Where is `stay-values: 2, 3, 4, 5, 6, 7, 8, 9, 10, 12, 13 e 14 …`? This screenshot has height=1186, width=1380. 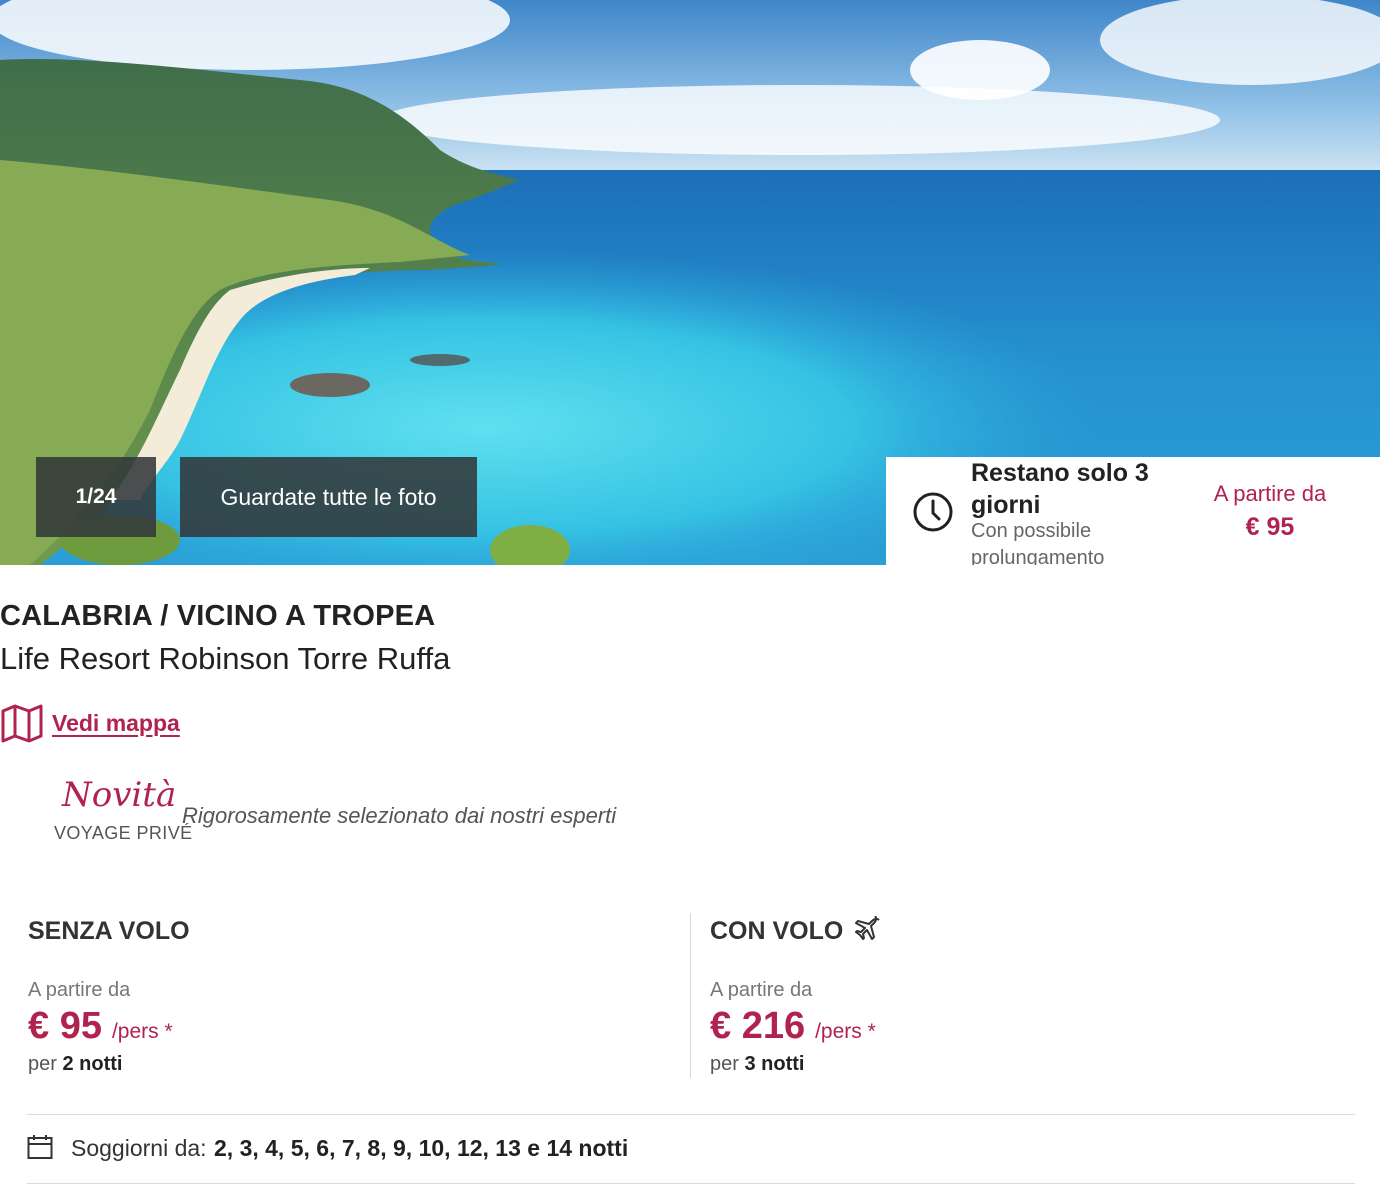
stay-values: 2, 3, 4, 5, 6, 7, 8, 9, 10, 12, 13 e 14 … is located at coordinates (421, 1148).